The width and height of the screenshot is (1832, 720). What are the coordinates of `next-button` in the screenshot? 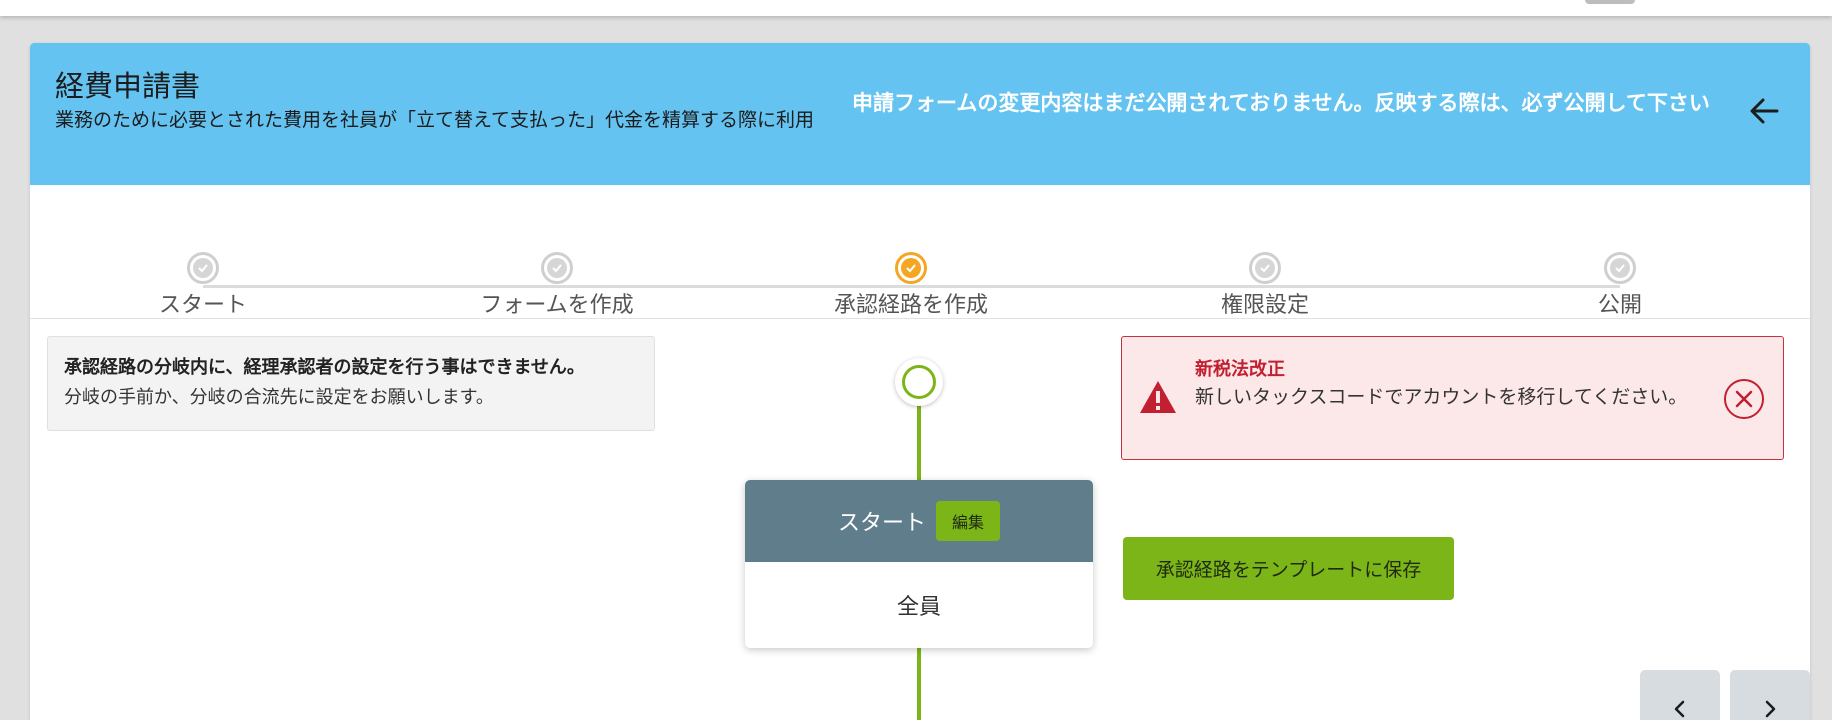 It's located at (1770, 695).